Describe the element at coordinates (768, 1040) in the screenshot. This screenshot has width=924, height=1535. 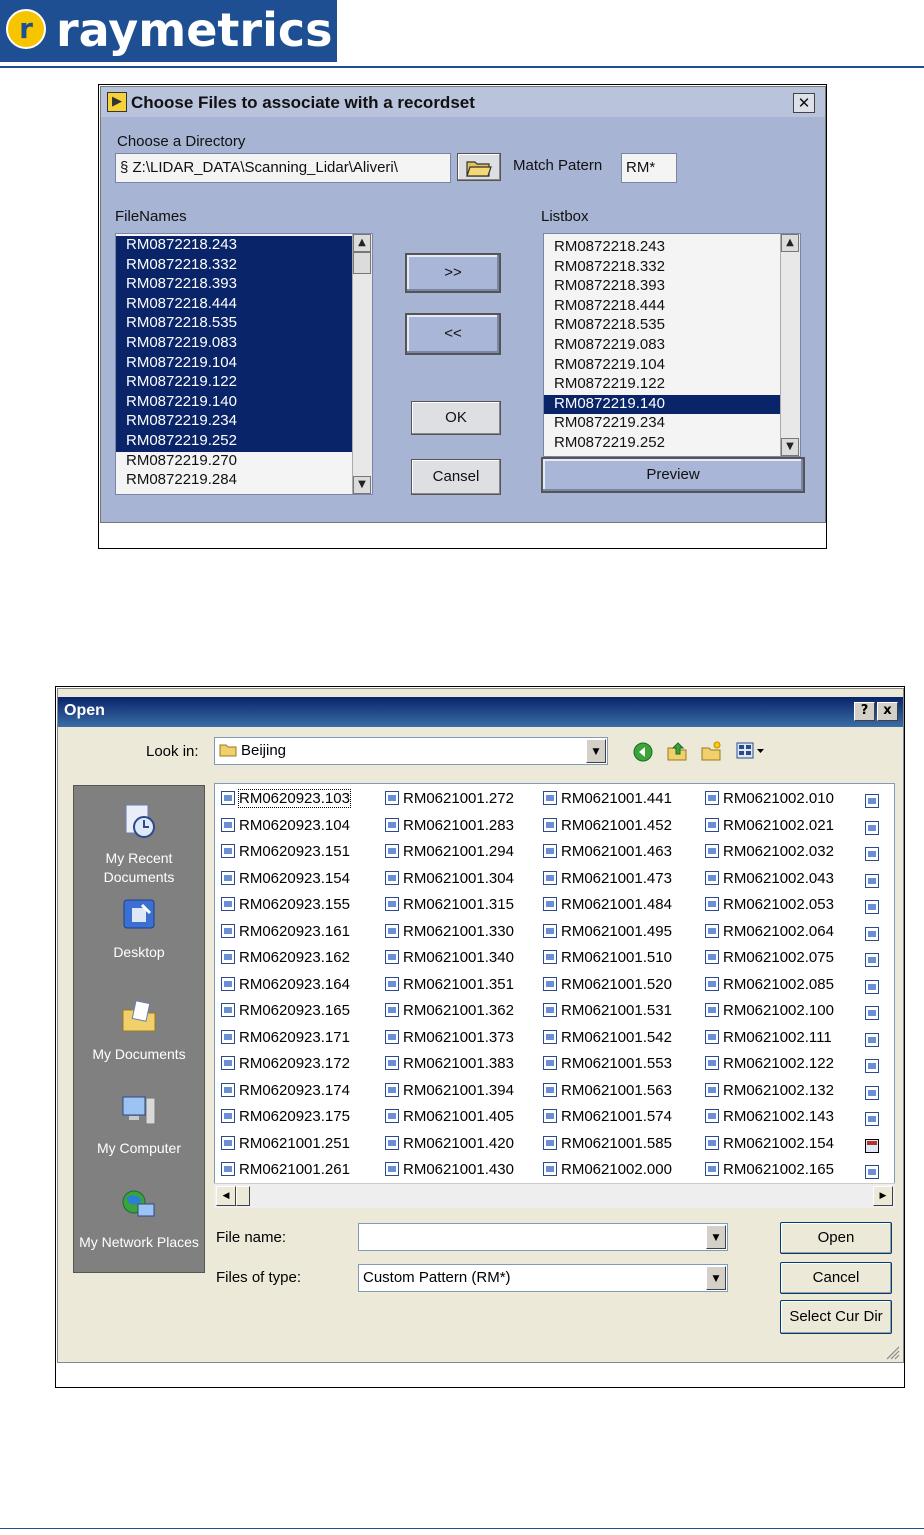
I see `file-item: RM0621002.111` at that location.